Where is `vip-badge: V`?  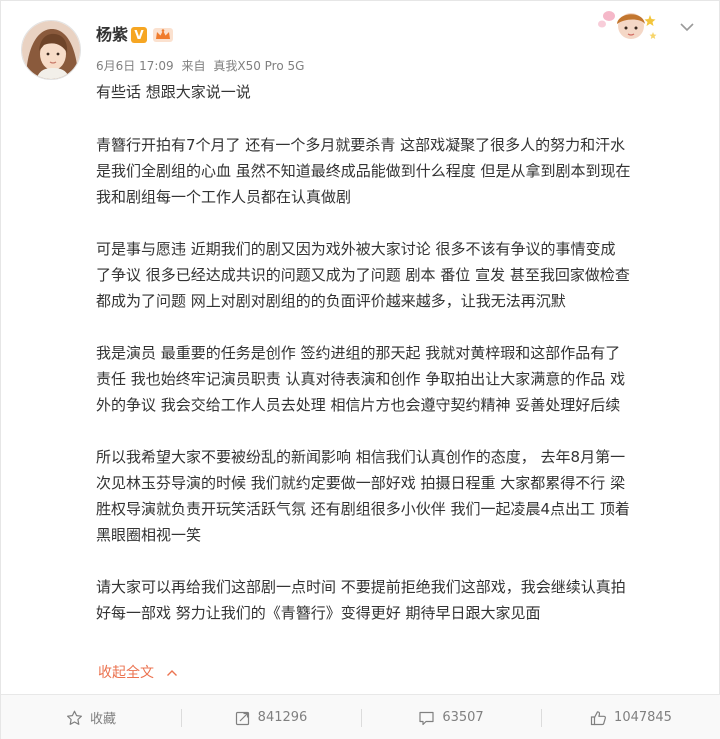 vip-badge: V is located at coordinates (139, 35).